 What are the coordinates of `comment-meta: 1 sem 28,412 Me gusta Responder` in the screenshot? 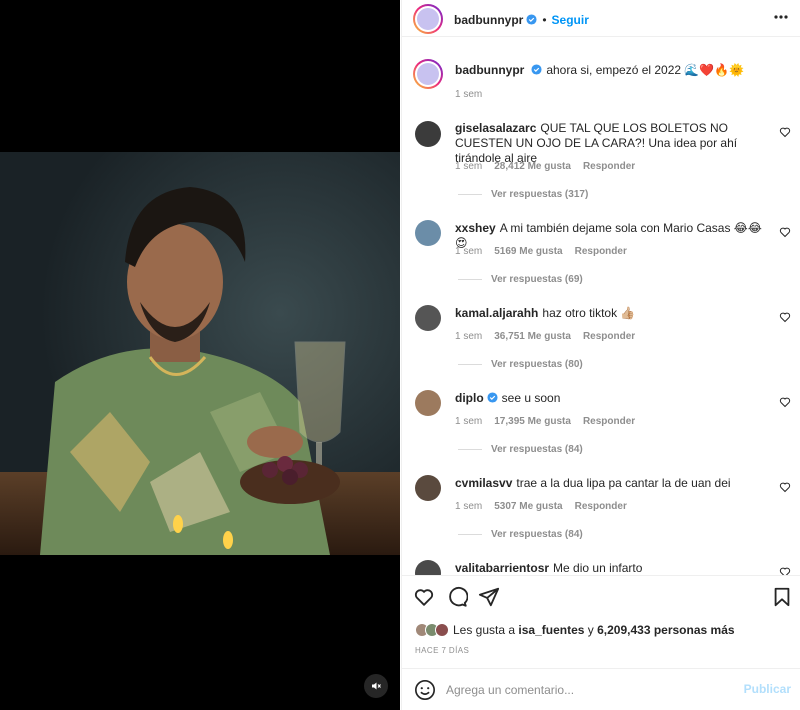 It's located at (551, 166).